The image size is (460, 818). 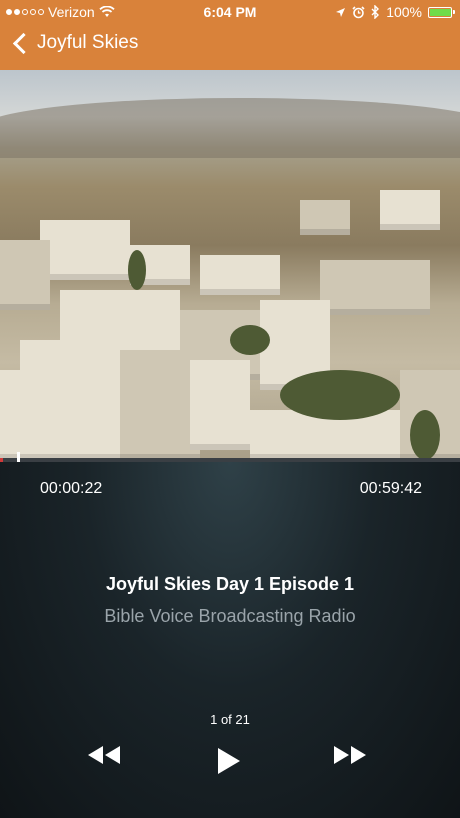 What do you see at coordinates (375, 12) in the screenshot?
I see `bluetooth-icon` at bounding box center [375, 12].